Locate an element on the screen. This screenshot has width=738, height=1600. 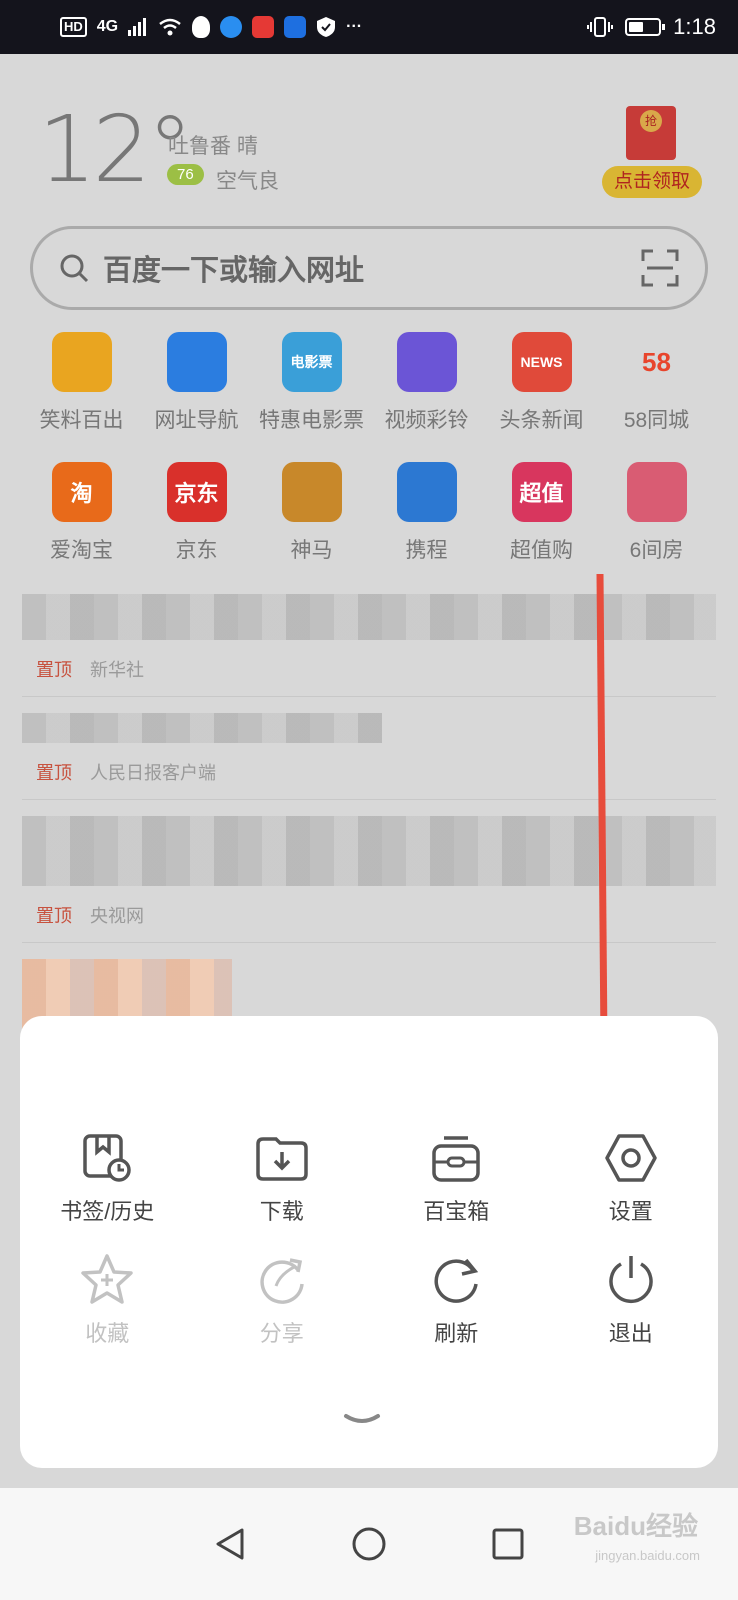
shortcut-label: 58同城 is located at coordinates (656, 420).